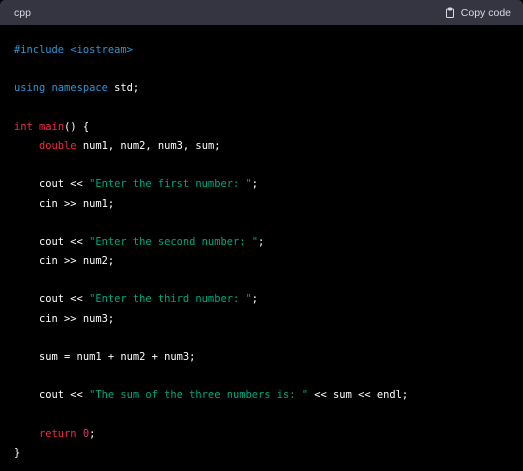 This screenshot has width=523, height=471. Describe the element at coordinates (268, 242) in the screenshot. I see `code-line: cout << "Enter the second number: ";` at that location.